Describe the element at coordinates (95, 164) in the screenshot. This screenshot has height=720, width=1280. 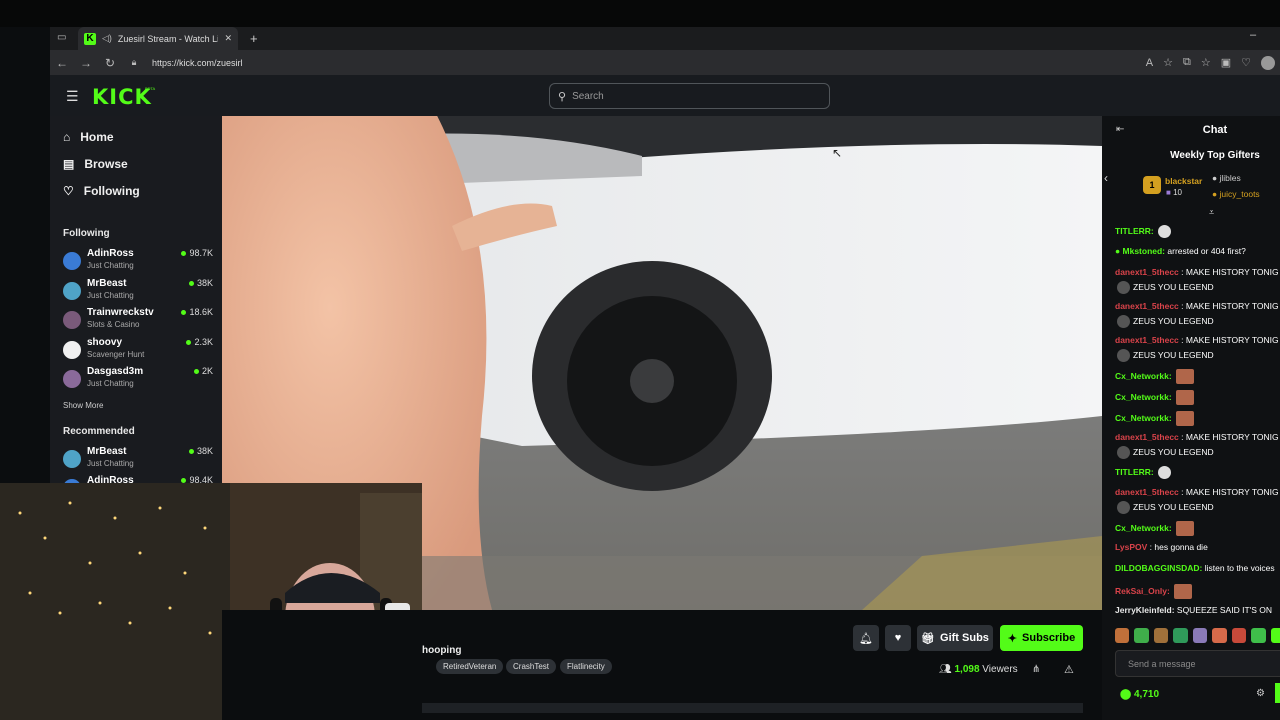
I see `sidebar-item-browse: ▤ Browse` at that location.